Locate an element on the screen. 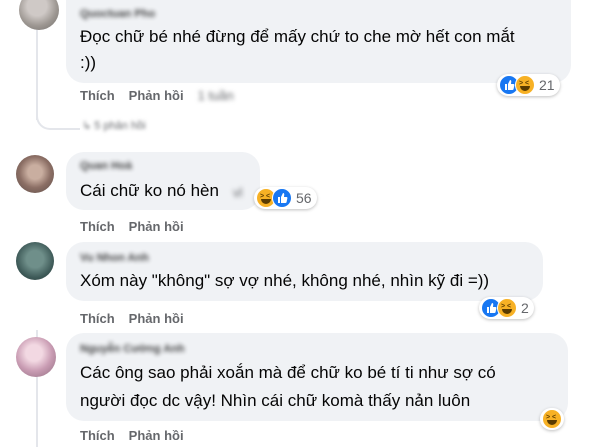 The image size is (612, 447). reaction-summary: > < 2 is located at coordinates (506, 308).